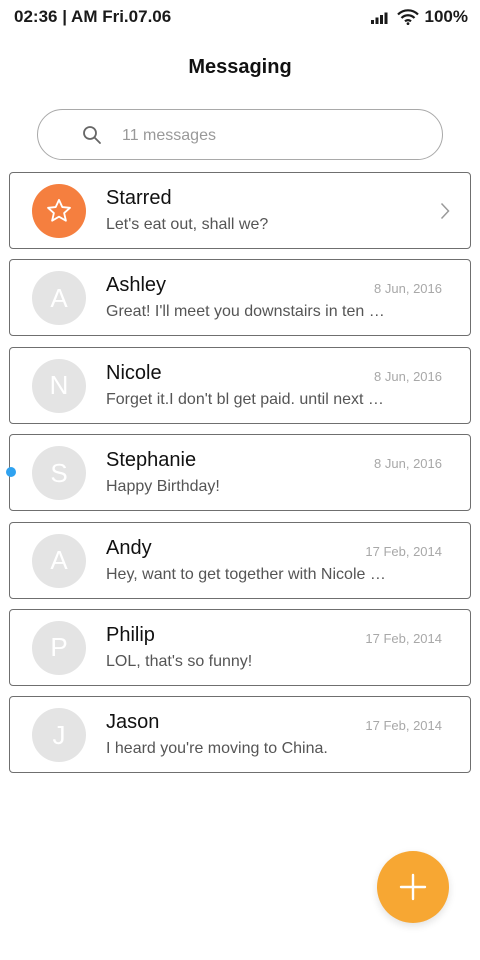 The height and width of the screenshot is (960, 480). I want to click on list-item-starred: Starred Let's eat out, shall we?, so click(240, 210).